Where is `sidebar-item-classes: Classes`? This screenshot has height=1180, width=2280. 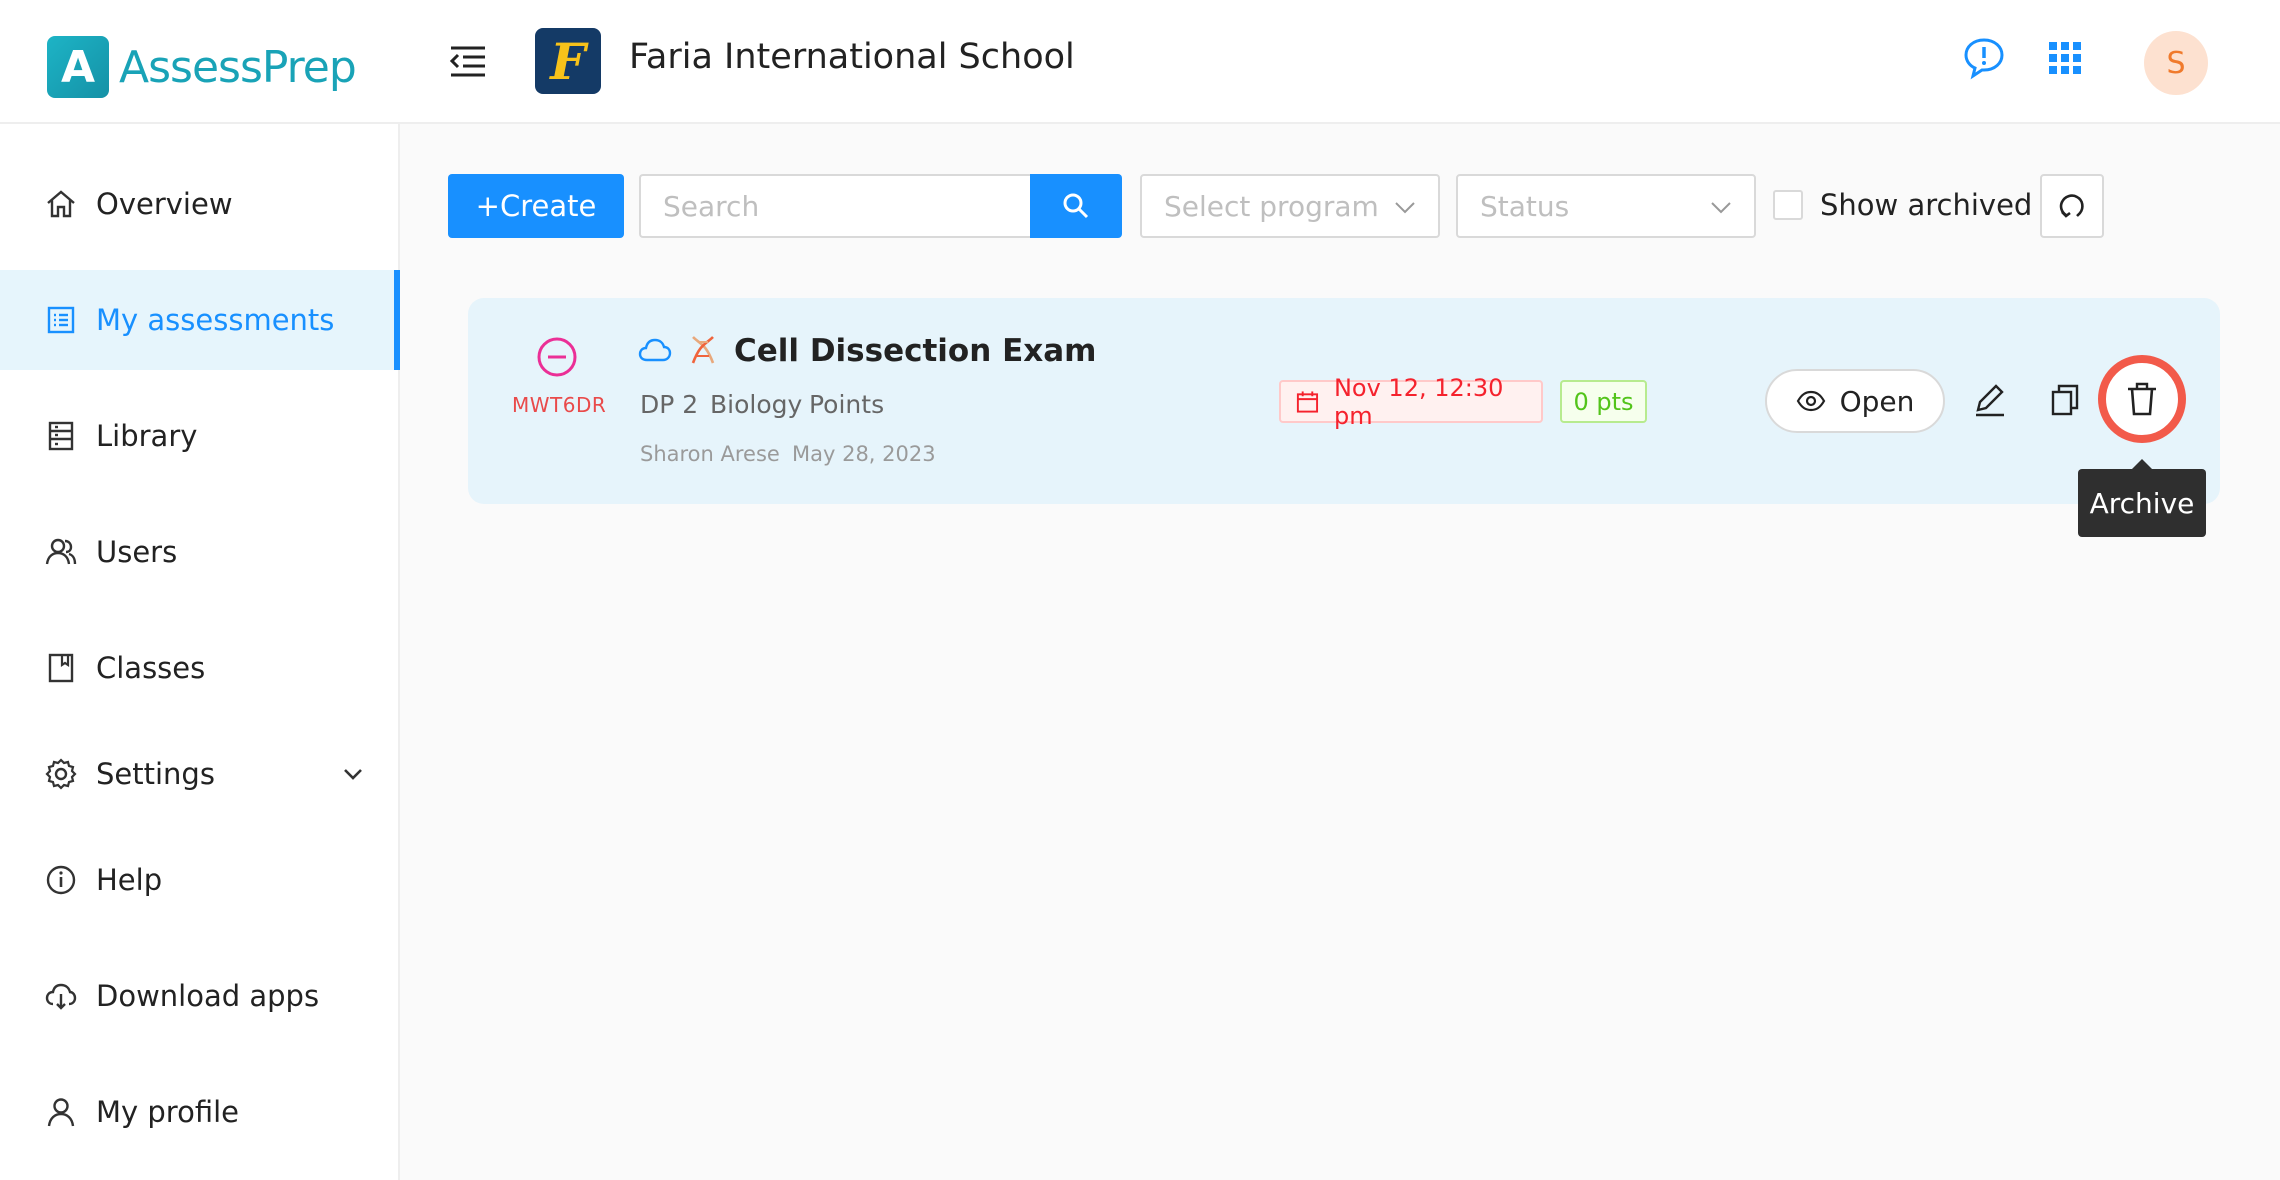 sidebar-item-classes: Classes is located at coordinates (200, 668).